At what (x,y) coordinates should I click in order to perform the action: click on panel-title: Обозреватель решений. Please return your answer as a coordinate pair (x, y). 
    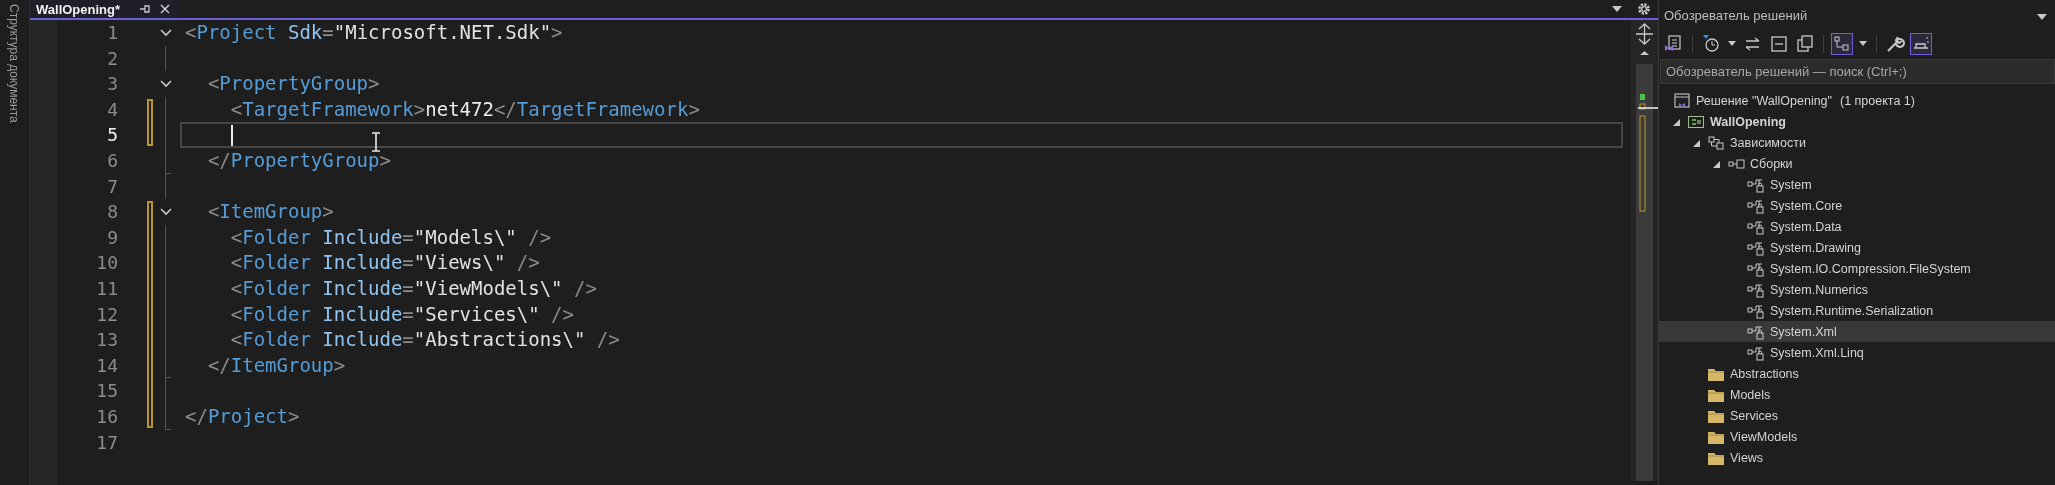
    Looking at the image, I should click on (1736, 15).